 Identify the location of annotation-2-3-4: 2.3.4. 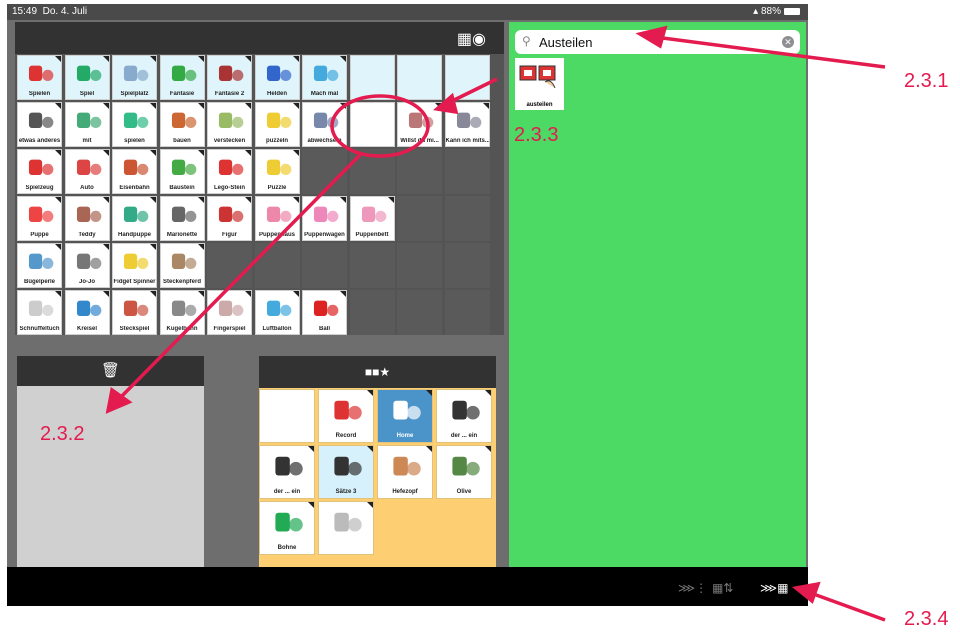
(926, 619).